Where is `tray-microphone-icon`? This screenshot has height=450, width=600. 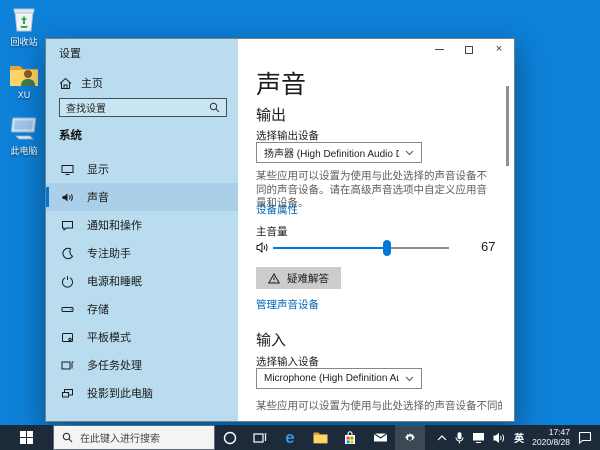
tray-microphone-icon is located at coordinates (459, 437).